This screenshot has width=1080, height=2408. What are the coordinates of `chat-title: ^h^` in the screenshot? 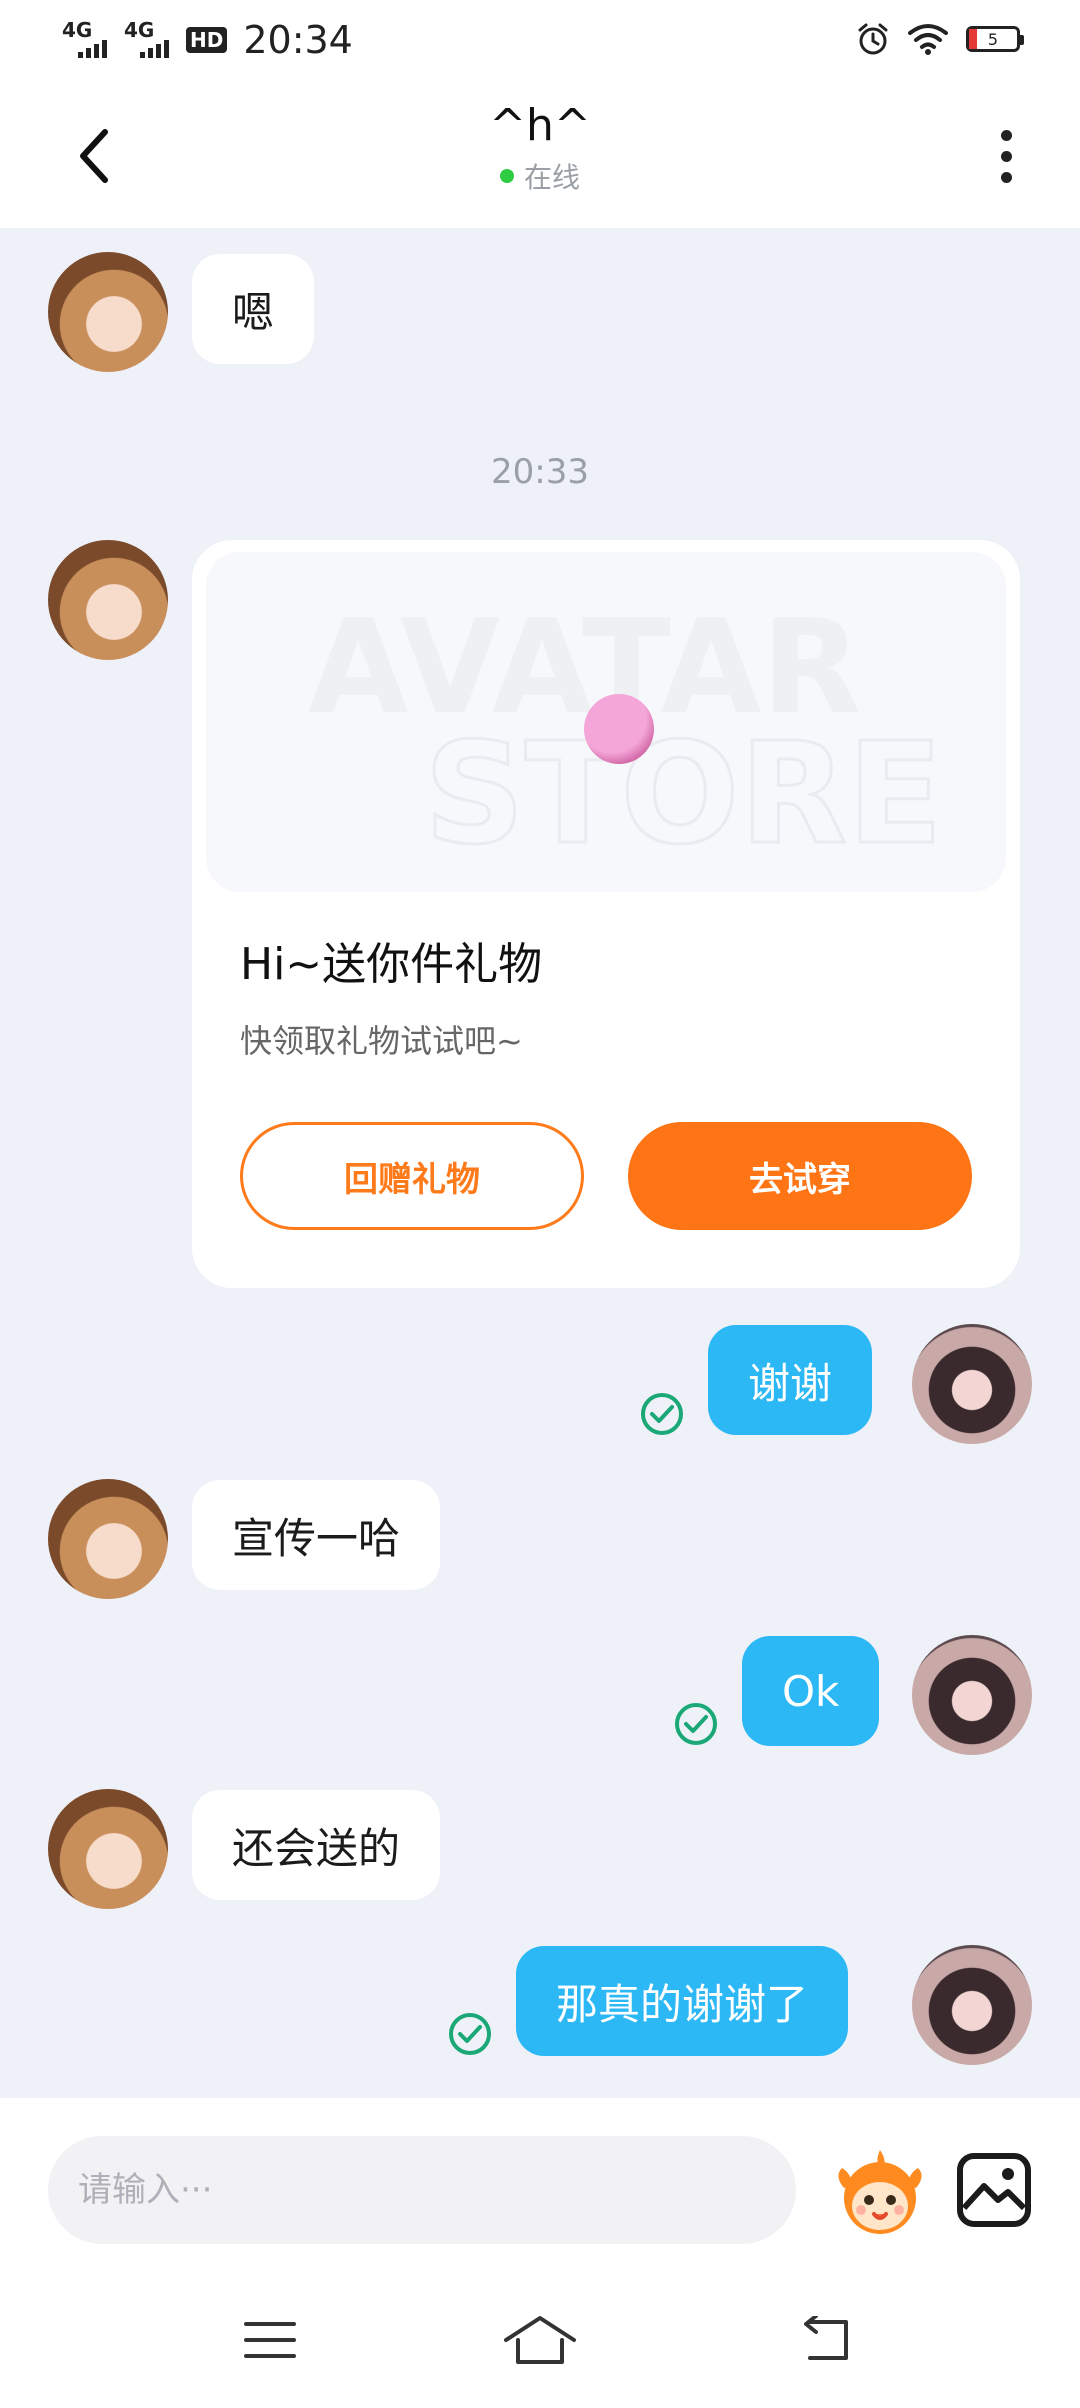 It's located at (540, 125).